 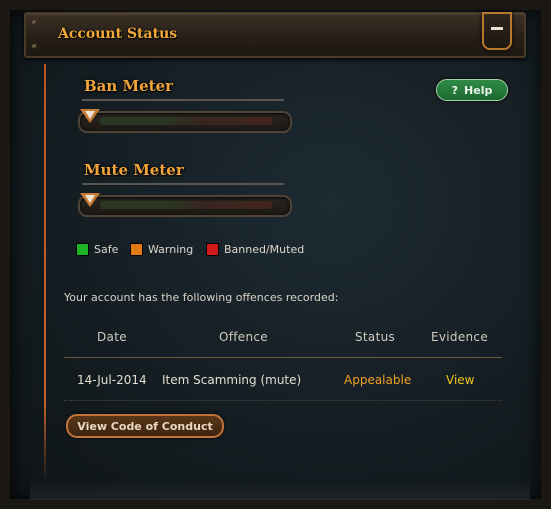 What do you see at coordinates (112, 380) in the screenshot?
I see `offence-date: 14-Jul-2014` at bounding box center [112, 380].